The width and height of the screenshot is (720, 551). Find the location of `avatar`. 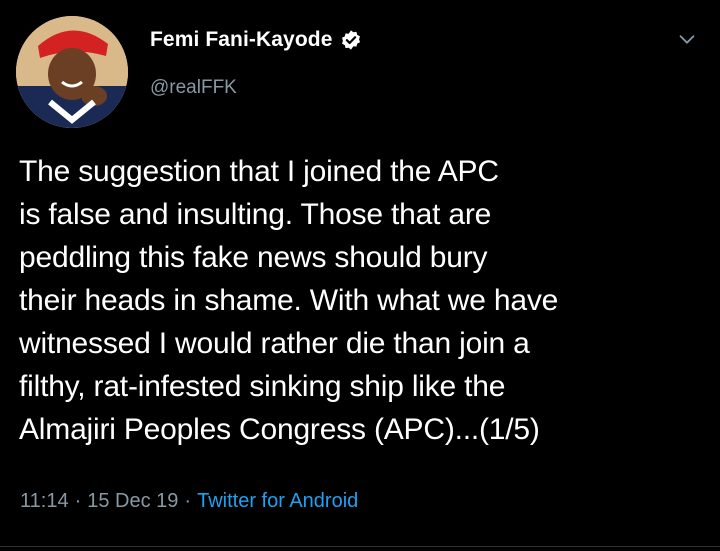

avatar is located at coordinates (72, 72).